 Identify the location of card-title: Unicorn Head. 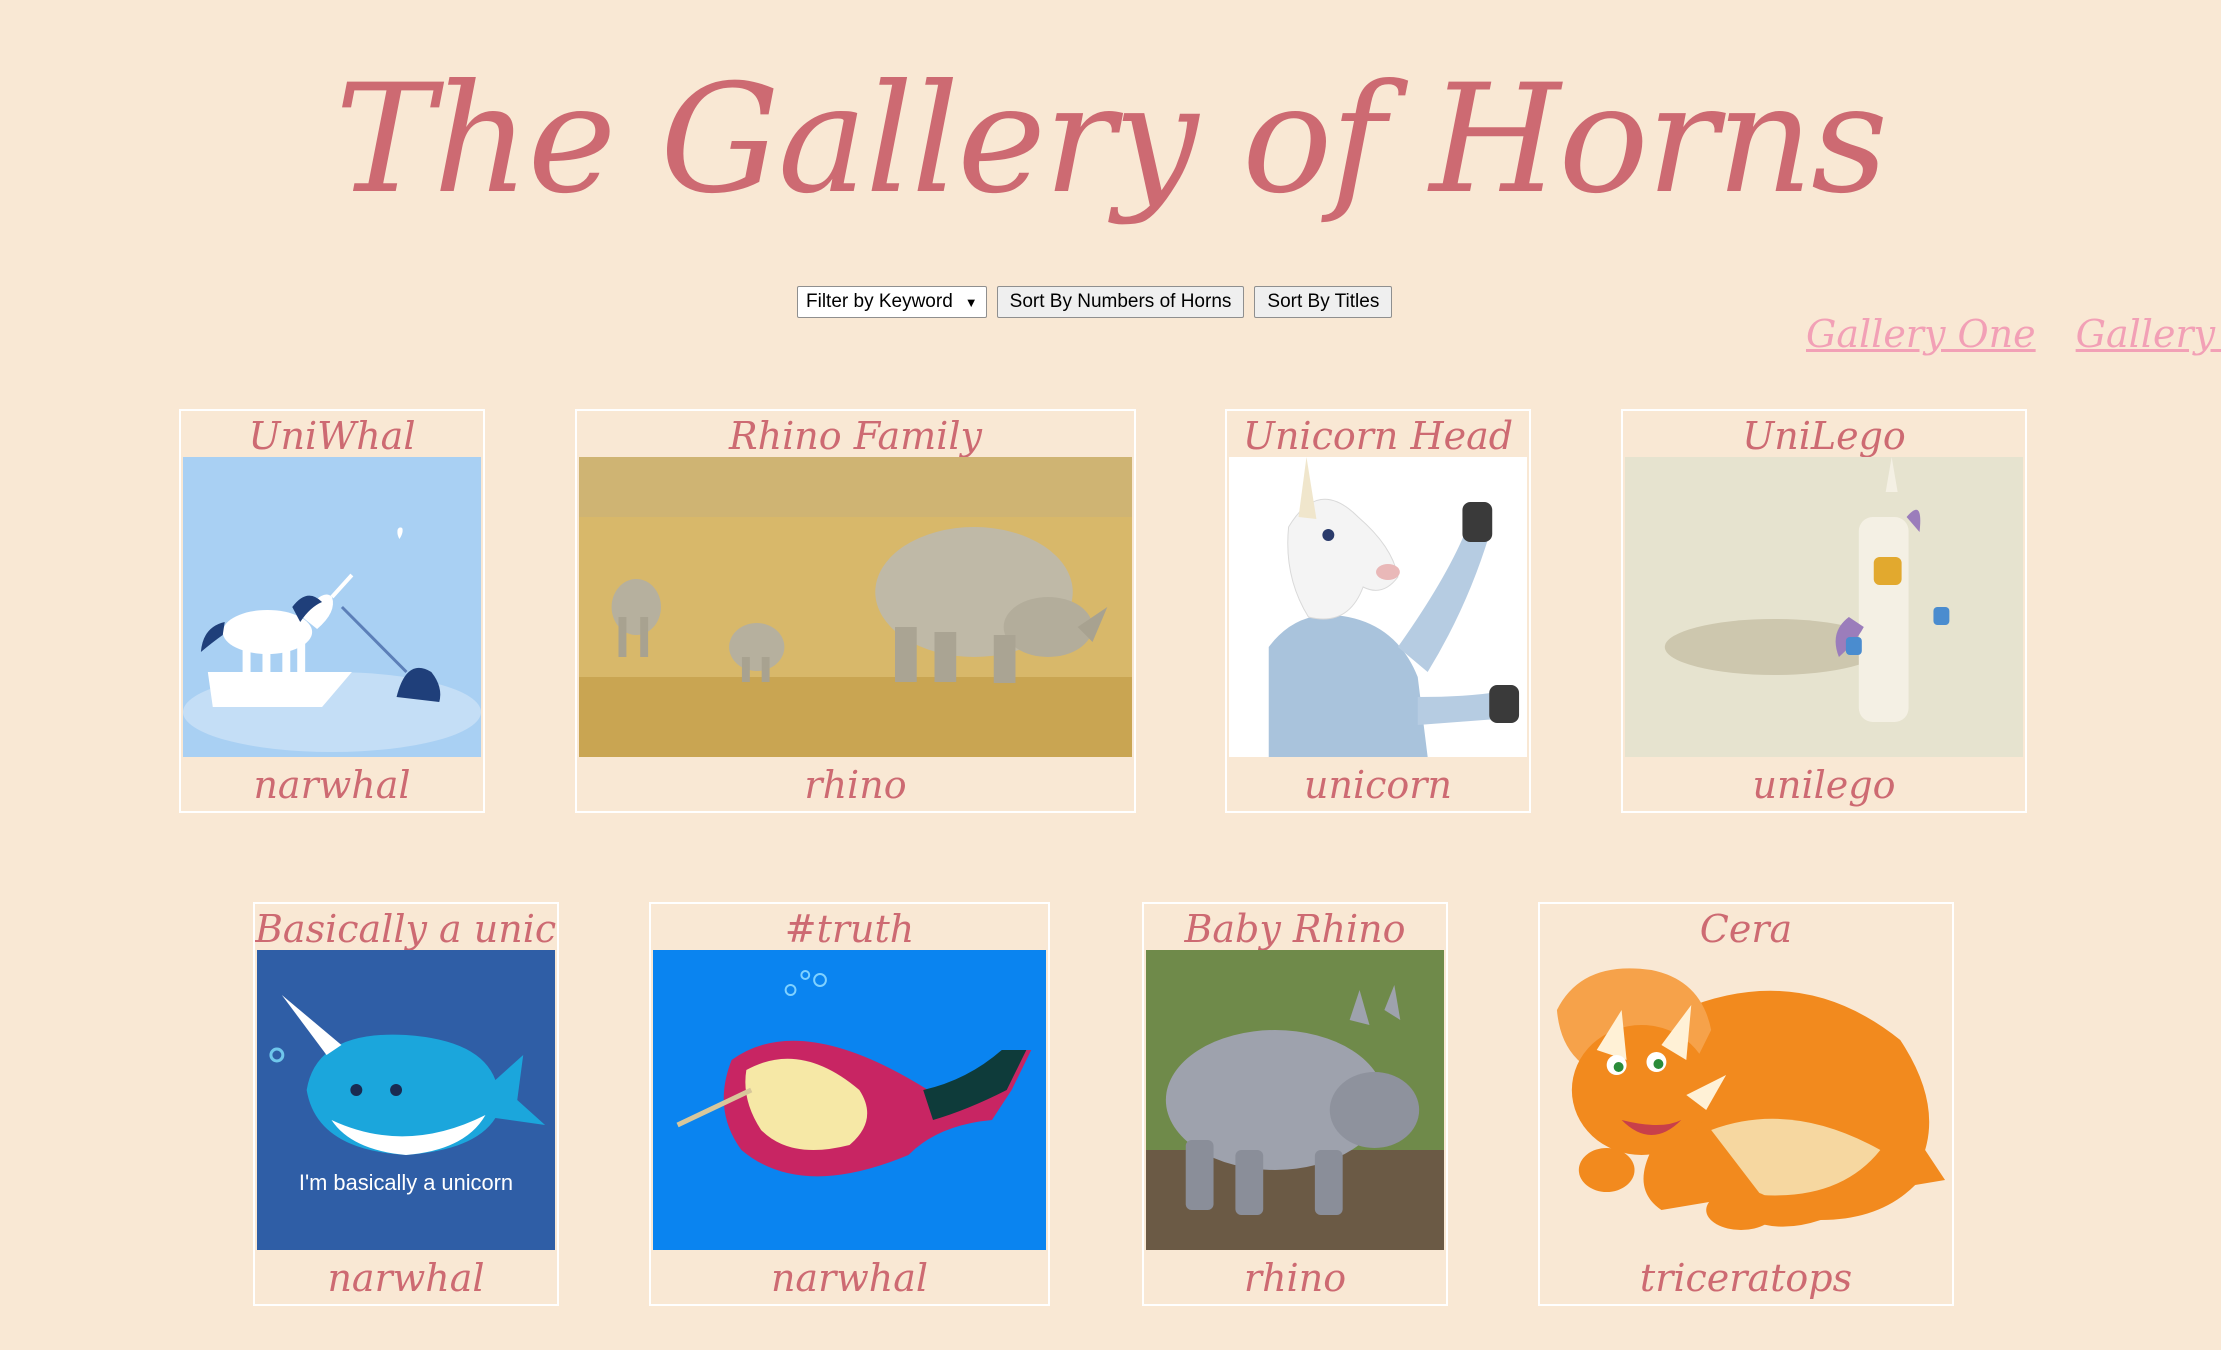
(1378, 435).